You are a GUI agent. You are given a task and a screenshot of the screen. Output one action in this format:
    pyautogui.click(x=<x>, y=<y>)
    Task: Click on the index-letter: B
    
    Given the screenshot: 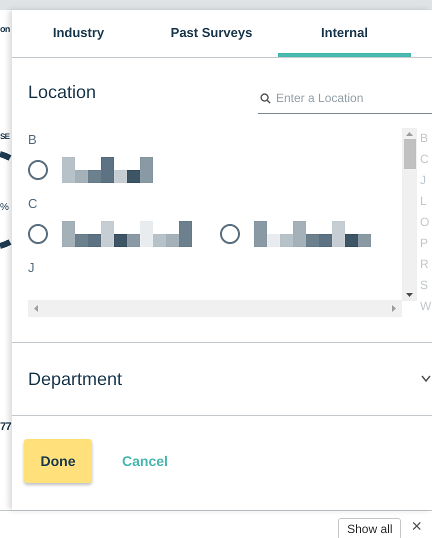 What is the action you would take?
    pyautogui.click(x=426, y=138)
    